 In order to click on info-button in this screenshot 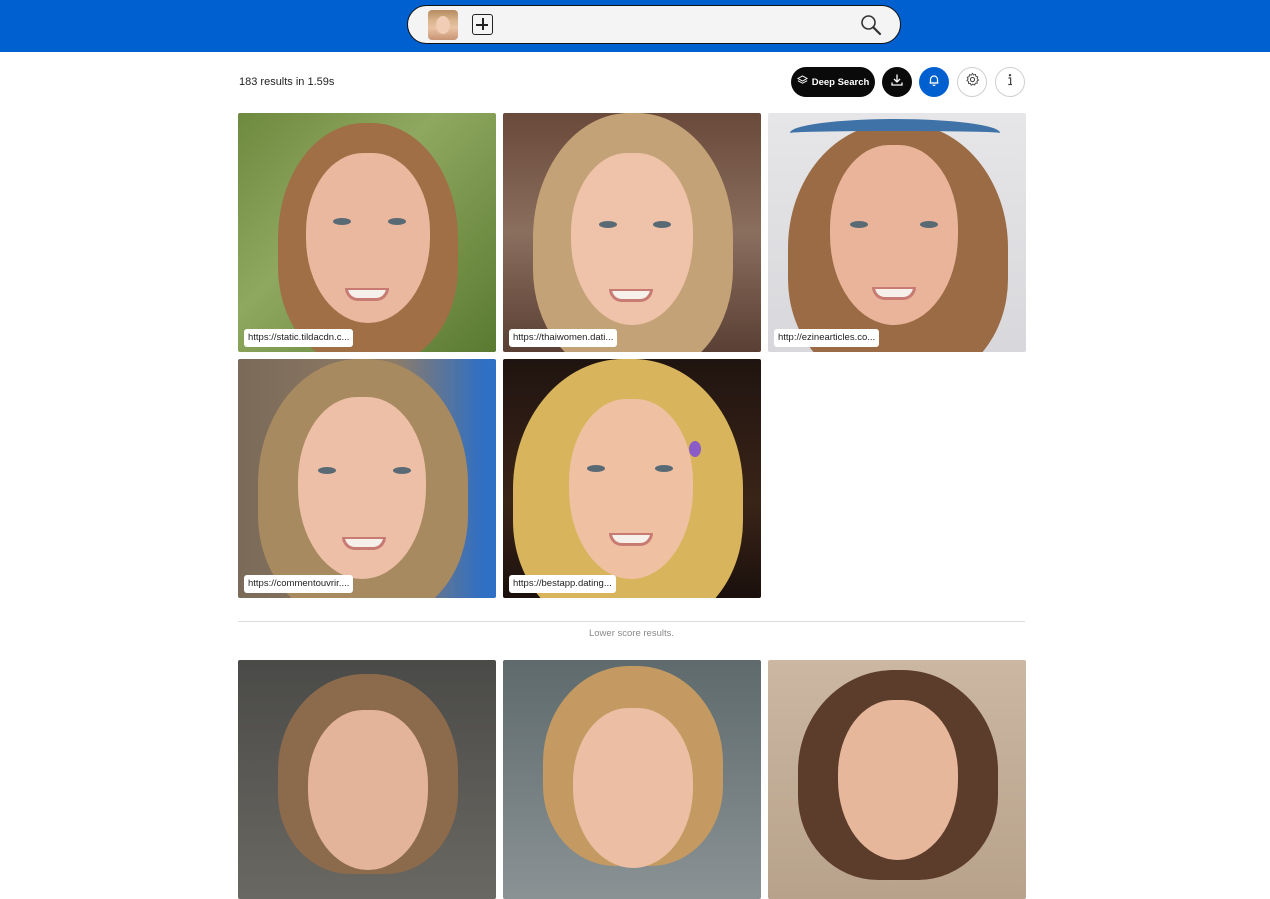, I will do `click(1010, 82)`.